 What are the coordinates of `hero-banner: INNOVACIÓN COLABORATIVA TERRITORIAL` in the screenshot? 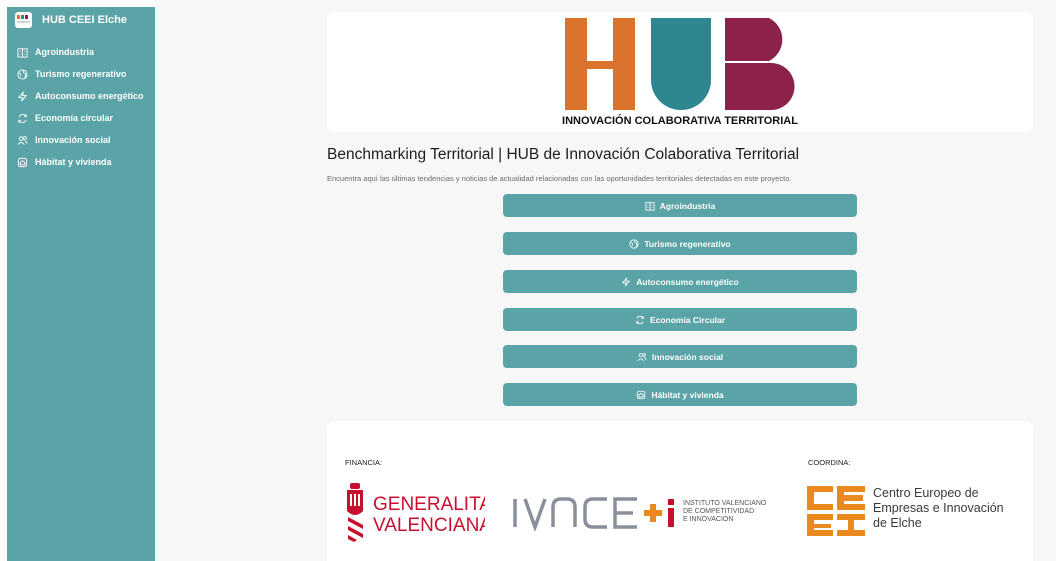 It's located at (680, 72).